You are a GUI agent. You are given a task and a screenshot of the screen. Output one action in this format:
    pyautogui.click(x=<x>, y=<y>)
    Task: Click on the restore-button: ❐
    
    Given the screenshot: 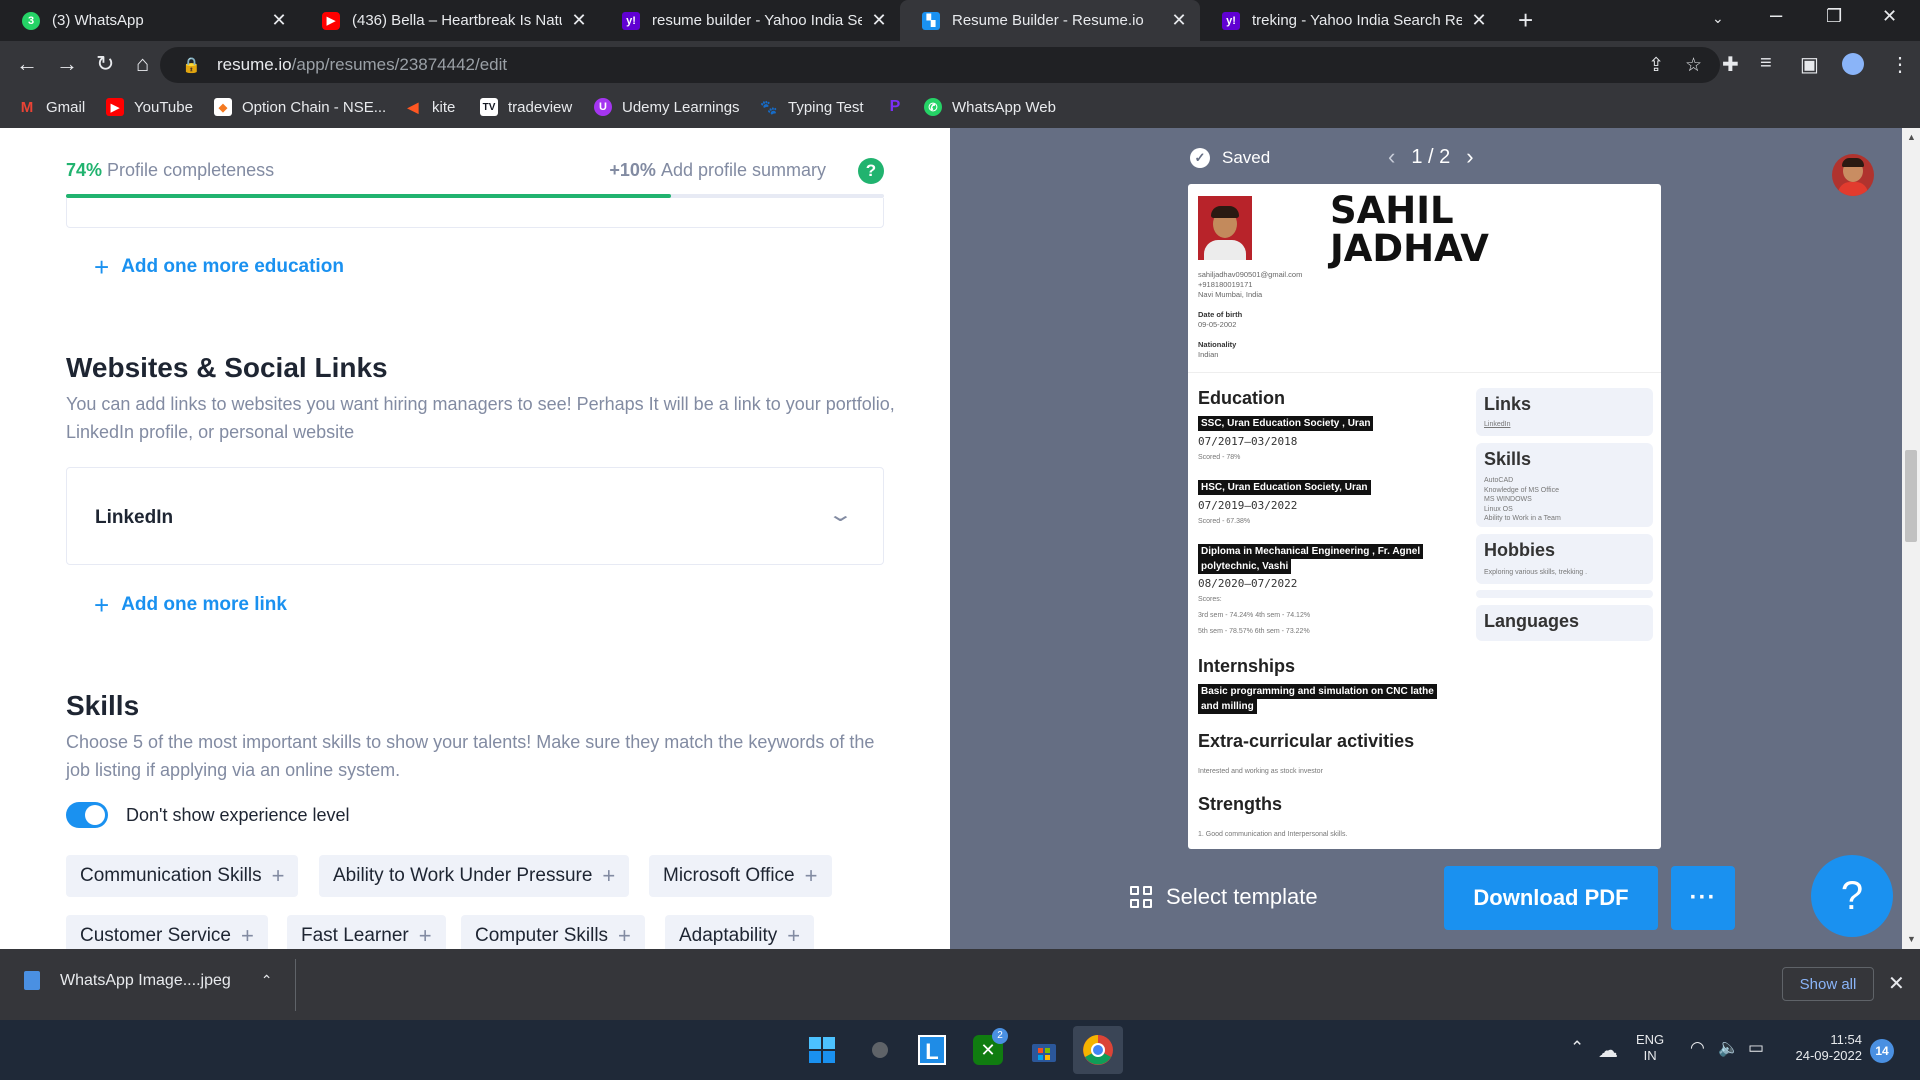 What is the action you would take?
    pyautogui.click(x=1834, y=16)
    